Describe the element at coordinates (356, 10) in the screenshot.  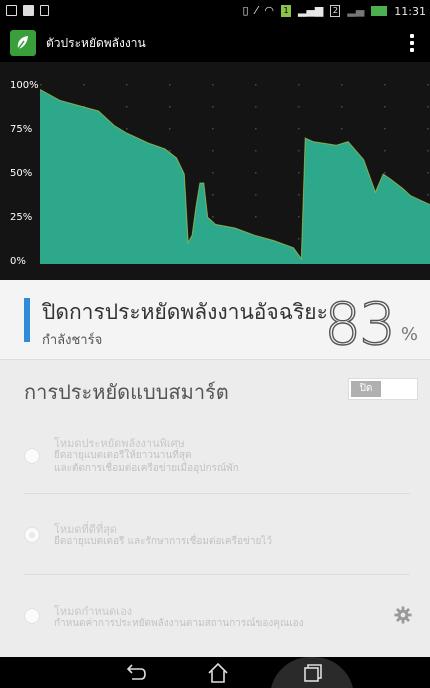
I see `signal-weak-icon: ▂▄` at that location.